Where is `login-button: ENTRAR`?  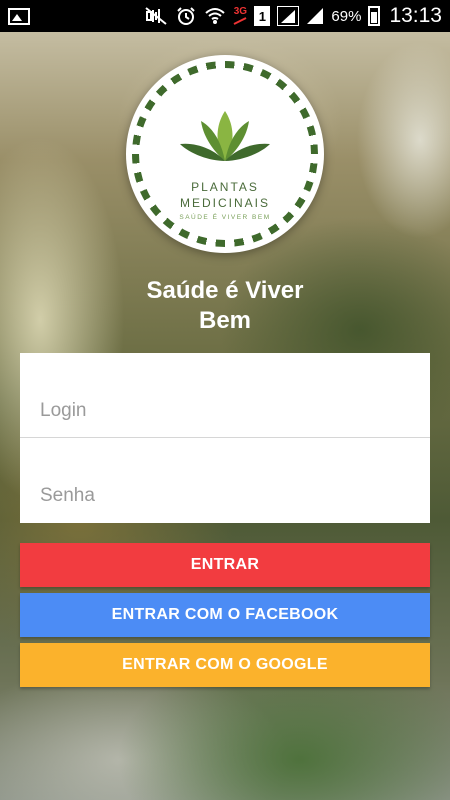
login-button: ENTRAR is located at coordinates (225, 565).